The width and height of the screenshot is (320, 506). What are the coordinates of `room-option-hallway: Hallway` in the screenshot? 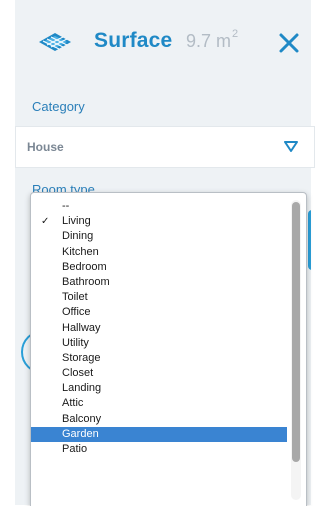 It's located at (159, 328).